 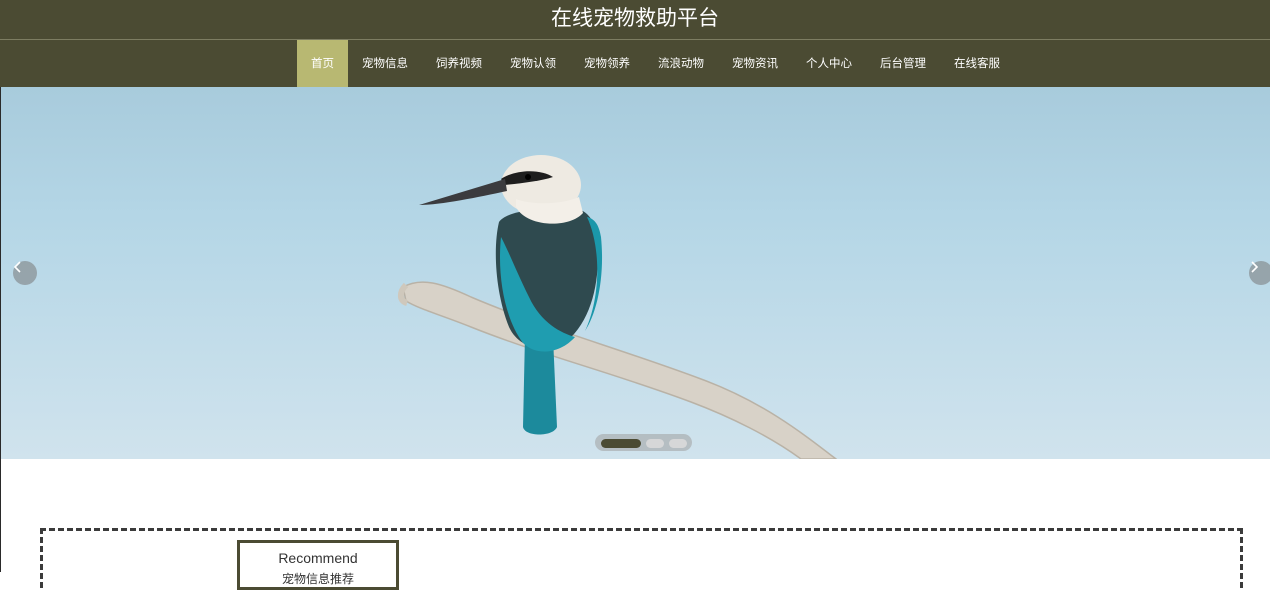 What do you see at coordinates (620, 370) in the screenshot?
I see `branch-shape` at bounding box center [620, 370].